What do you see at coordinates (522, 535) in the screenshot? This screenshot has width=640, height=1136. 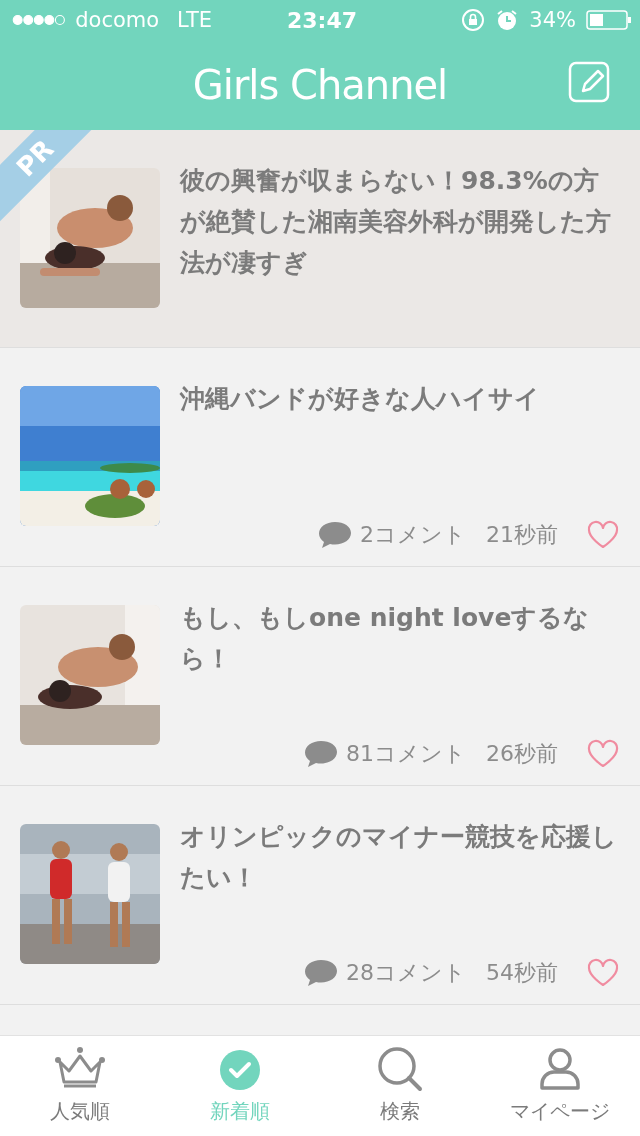 I see `time-label: 21秒前` at bounding box center [522, 535].